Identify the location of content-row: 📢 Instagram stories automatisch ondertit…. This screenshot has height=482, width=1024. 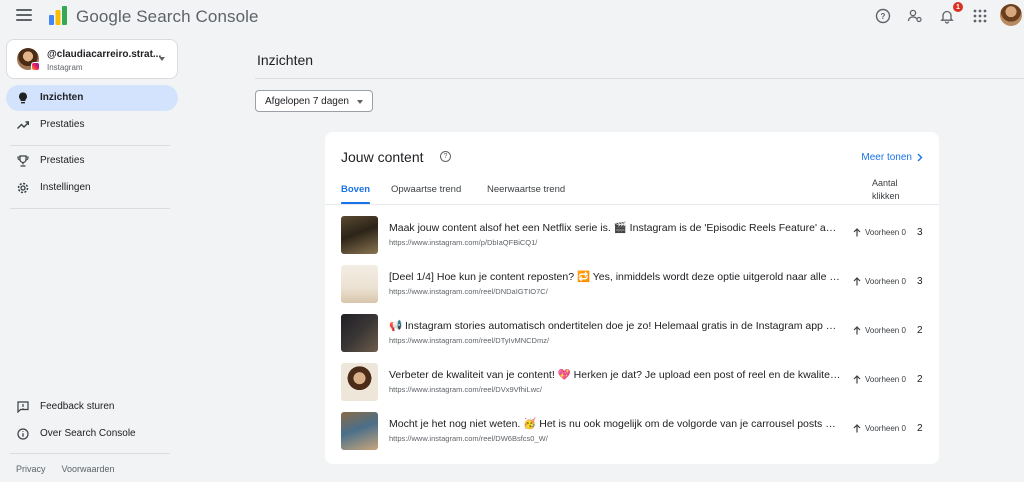
(632, 335).